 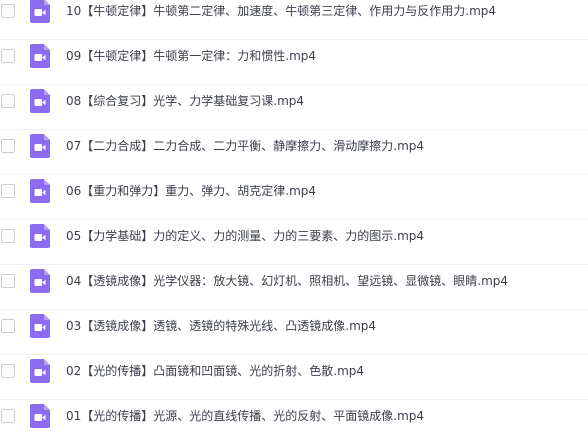 What do you see at coordinates (215, 371) in the screenshot?
I see `file-name: 02【光的传播】凸面镜和凹面镜、光的折射、色散.mp4` at bounding box center [215, 371].